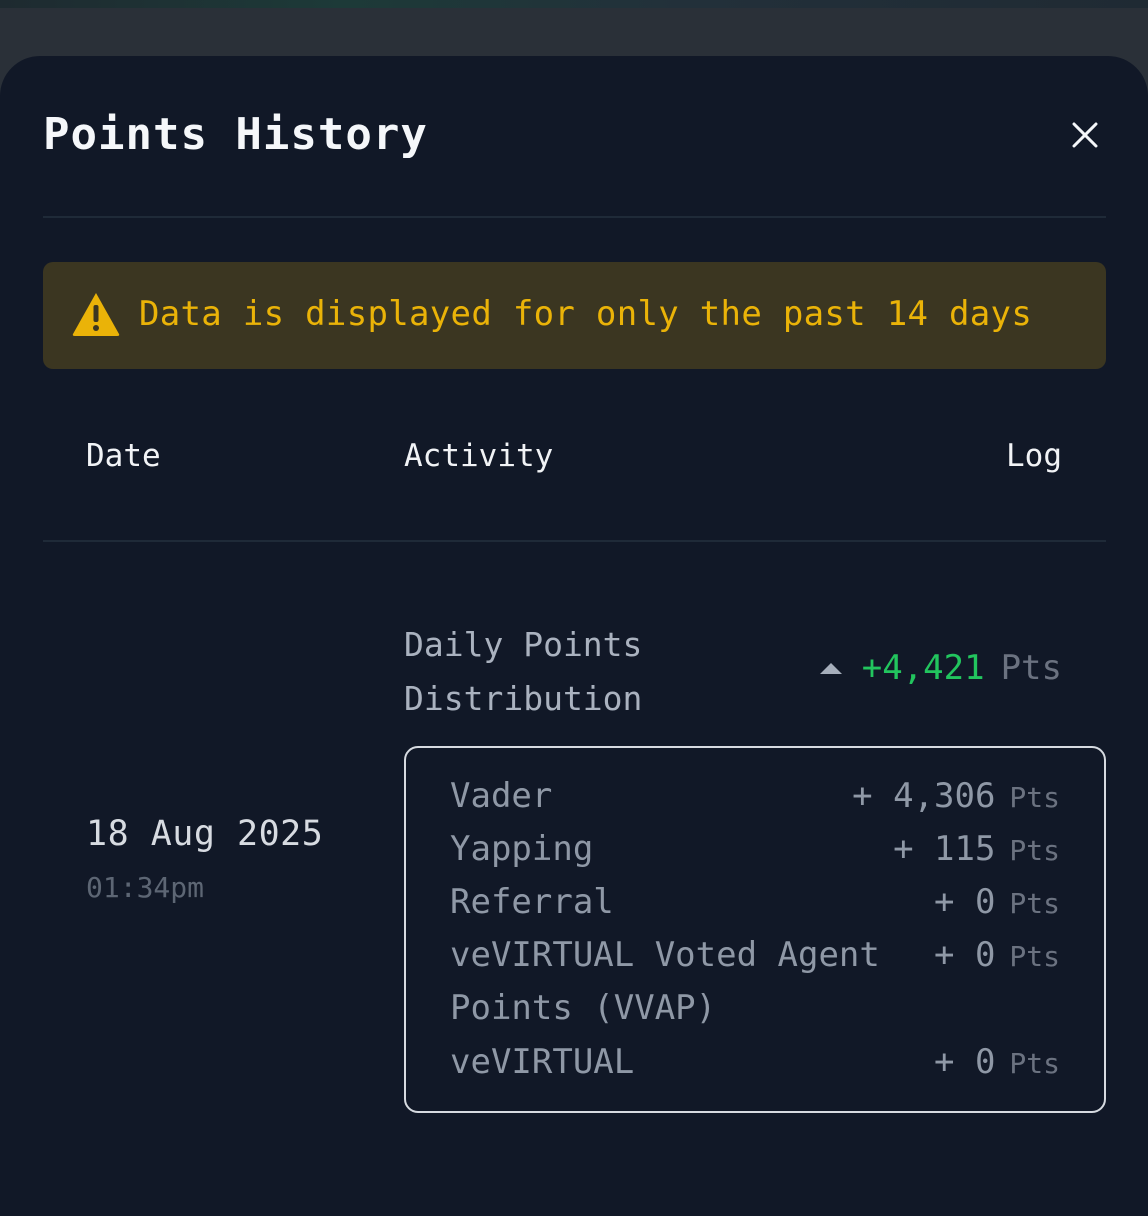 Image resolution: width=1148 pixels, height=1216 pixels. Describe the element at coordinates (923, 668) in the screenshot. I see `log-value: +4,421` at that location.